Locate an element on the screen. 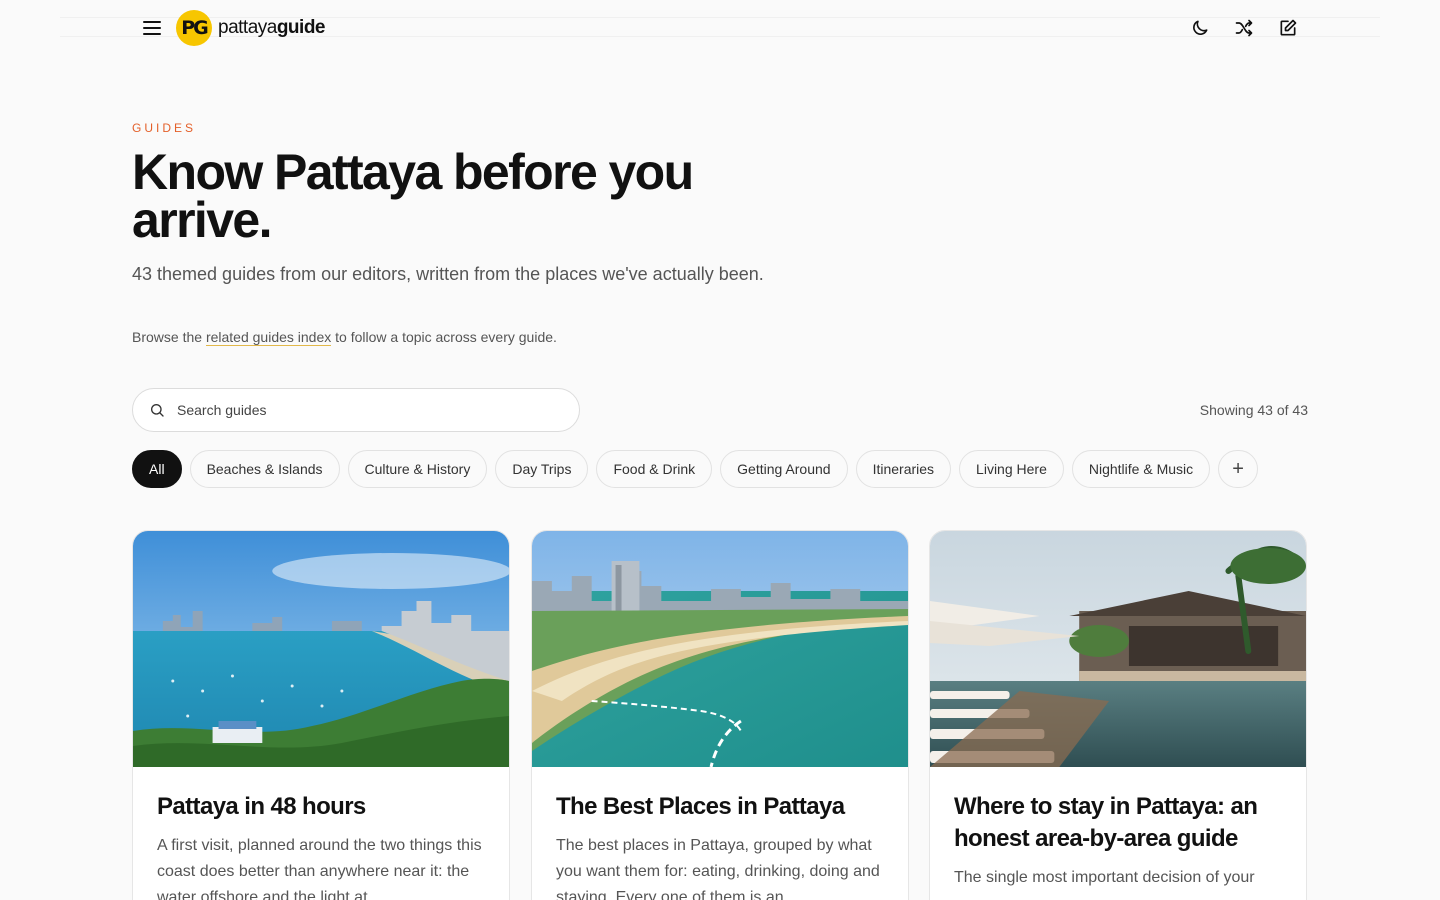  section-eyebrow: GUIDES is located at coordinates (164, 128).